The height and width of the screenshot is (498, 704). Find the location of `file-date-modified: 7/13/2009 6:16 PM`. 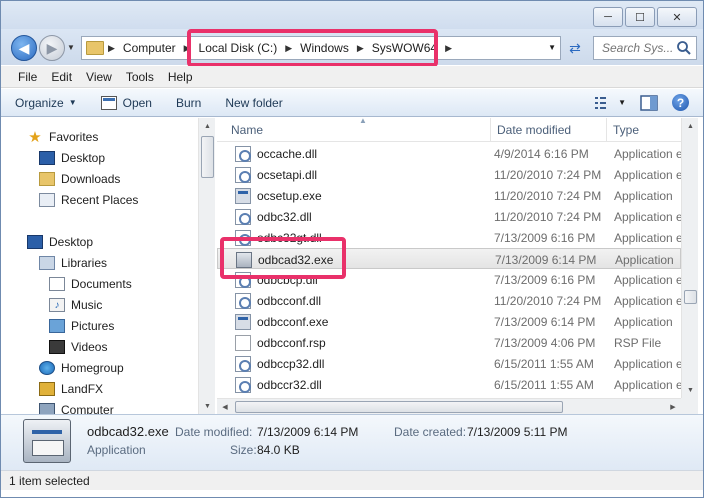

file-date-modified: 7/13/2009 6:16 PM is located at coordinates (545, 237).